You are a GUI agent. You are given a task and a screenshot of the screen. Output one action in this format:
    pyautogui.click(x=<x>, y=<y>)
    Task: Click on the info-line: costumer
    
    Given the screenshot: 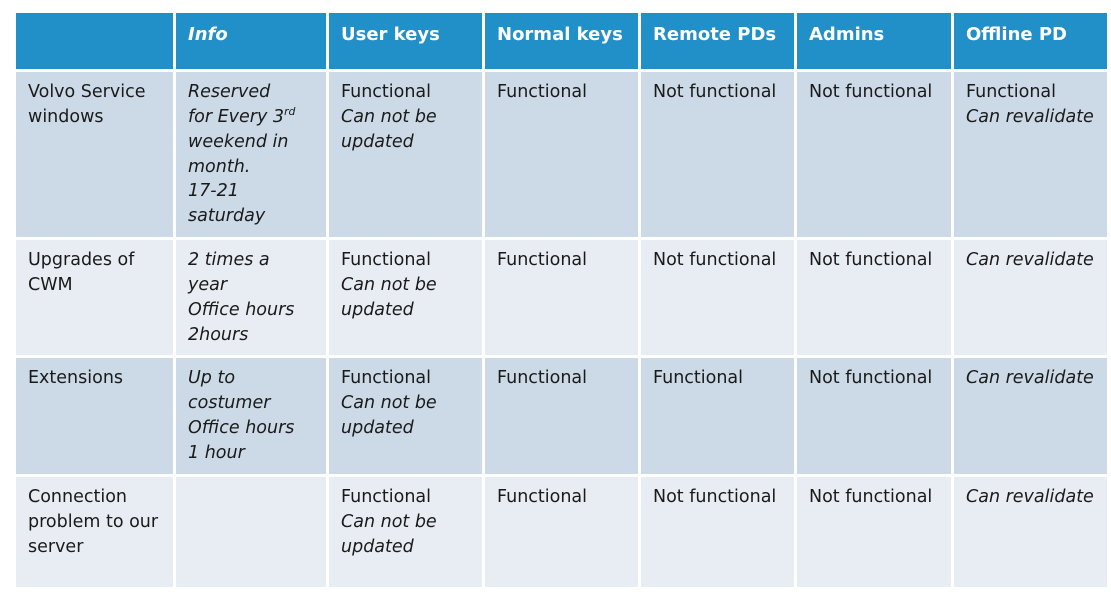 What is the action you would take?
    pyautogui.click(x=229, y=403)
    